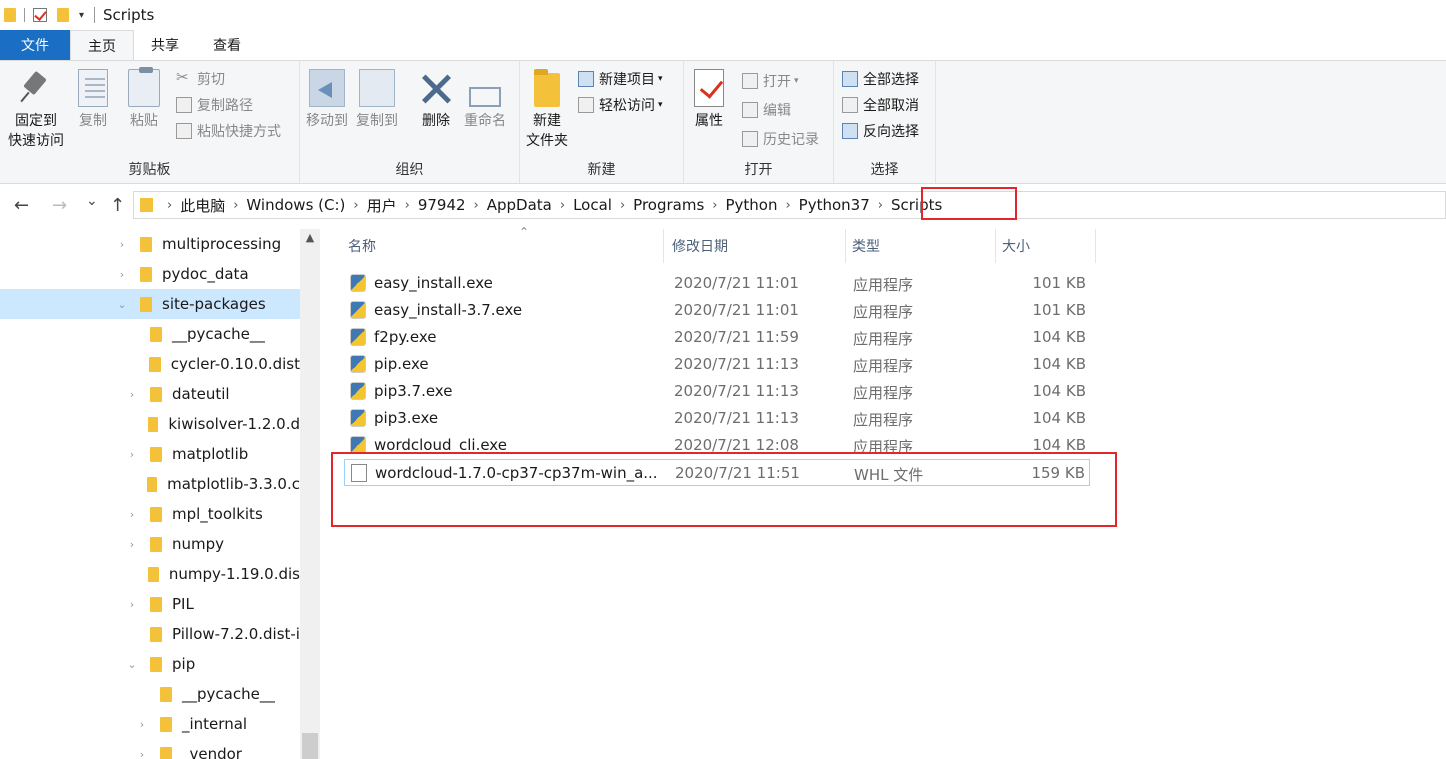 The width and height of the screenshot is (1446, 759). I want to click on edit-button: 编辑, so click(766, 110).